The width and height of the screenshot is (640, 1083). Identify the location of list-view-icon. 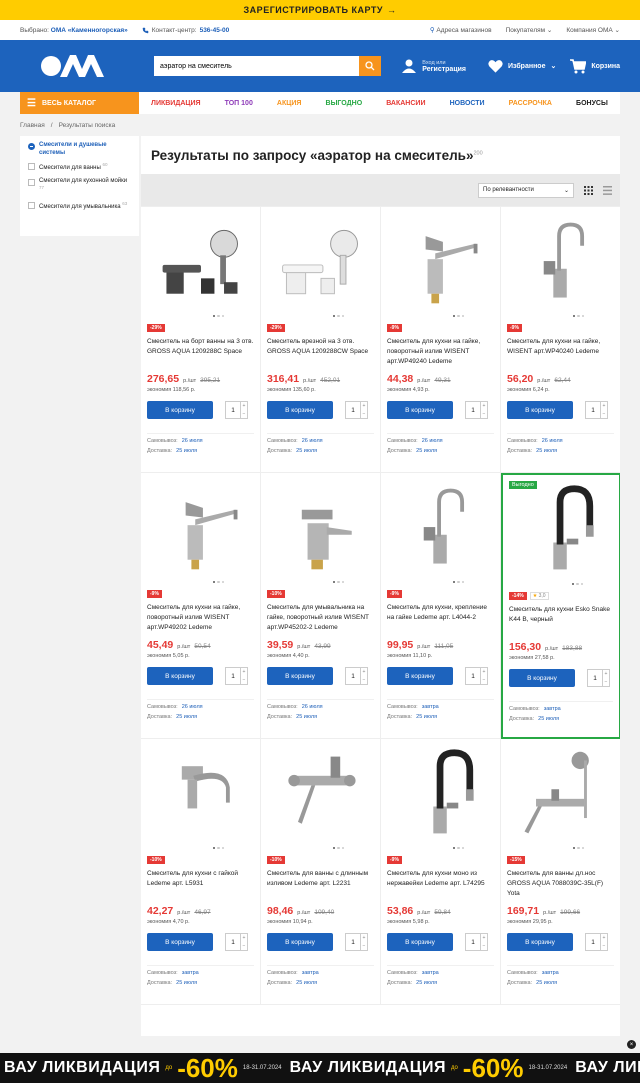
(607, 190).